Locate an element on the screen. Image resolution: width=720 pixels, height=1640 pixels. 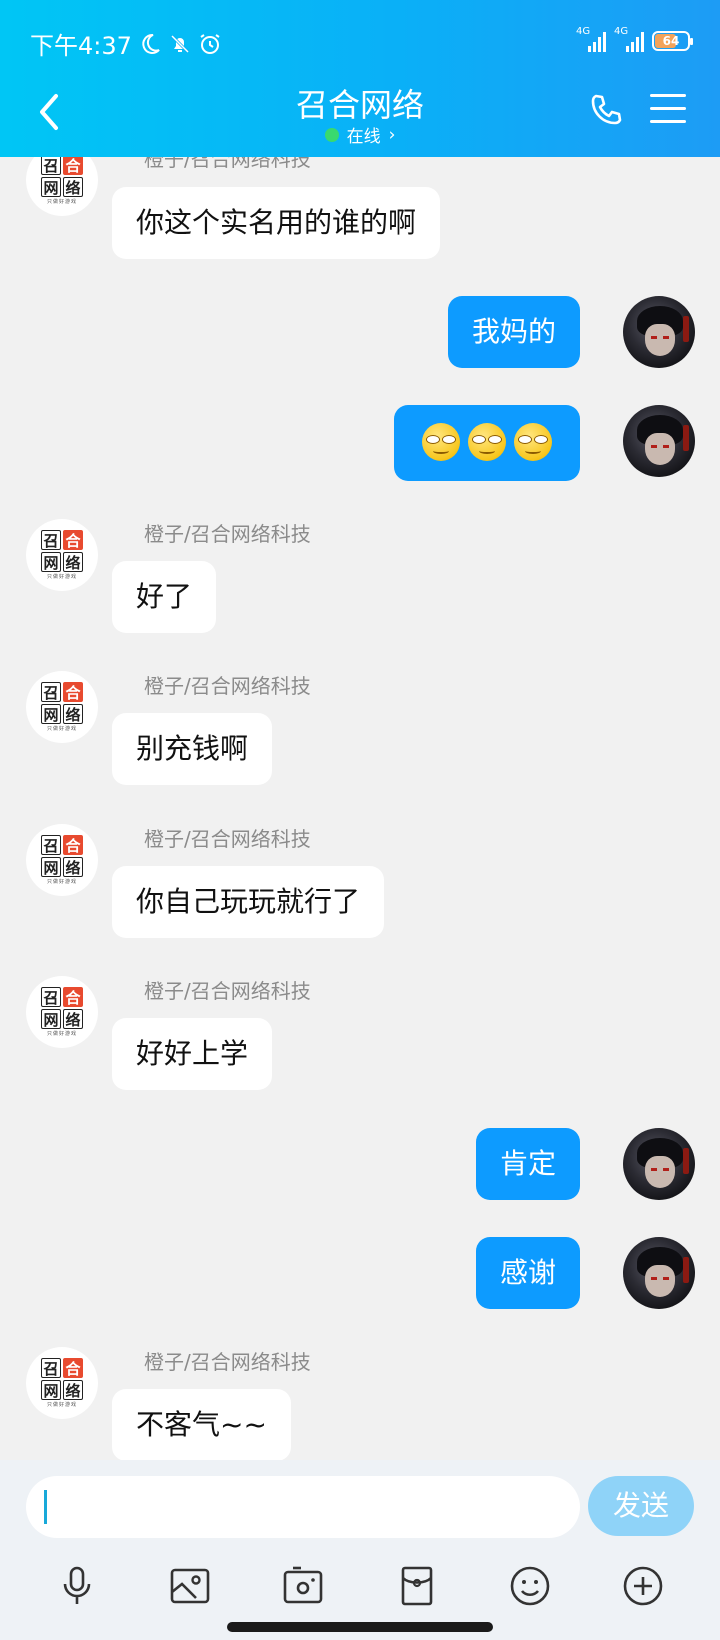
composer-toolbar is located at coordinates (360, 1586).